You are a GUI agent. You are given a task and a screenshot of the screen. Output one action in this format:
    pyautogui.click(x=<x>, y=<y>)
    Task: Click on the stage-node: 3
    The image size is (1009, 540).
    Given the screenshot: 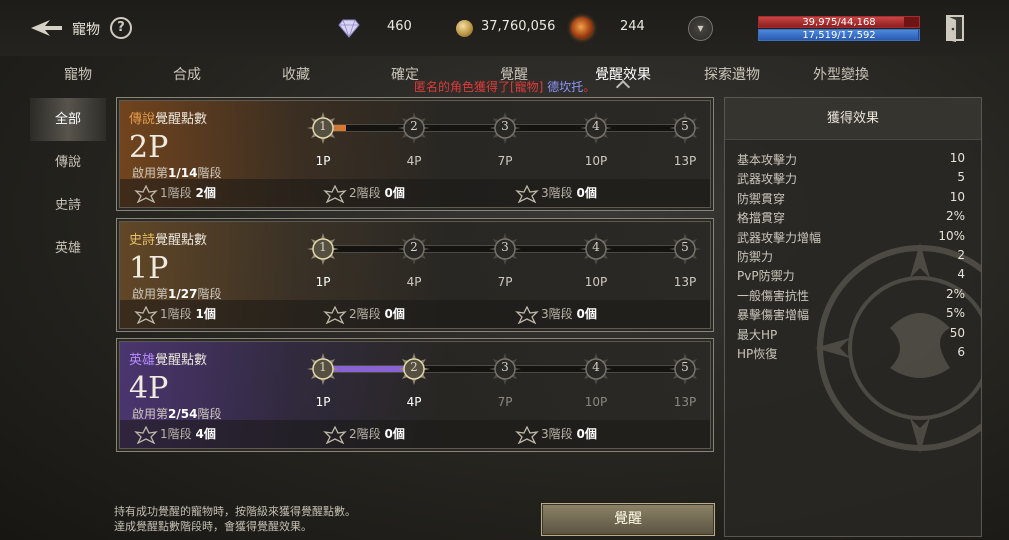 What is the action you would take?
    pyautogui.click(x=505, y=249)
    